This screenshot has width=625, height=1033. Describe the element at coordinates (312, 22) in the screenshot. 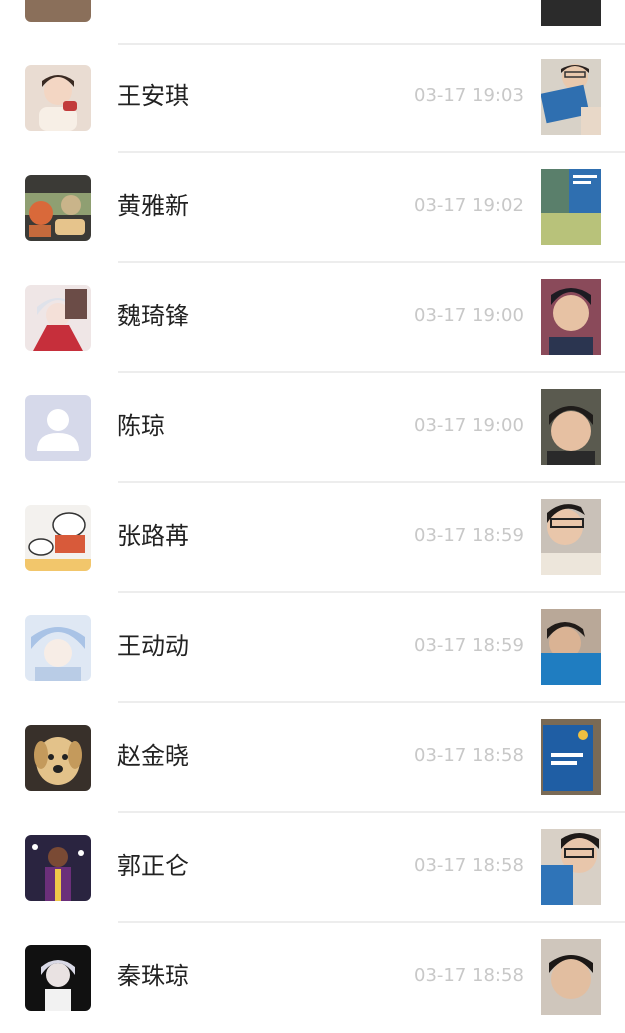

I see `list-item-partial` at that location.